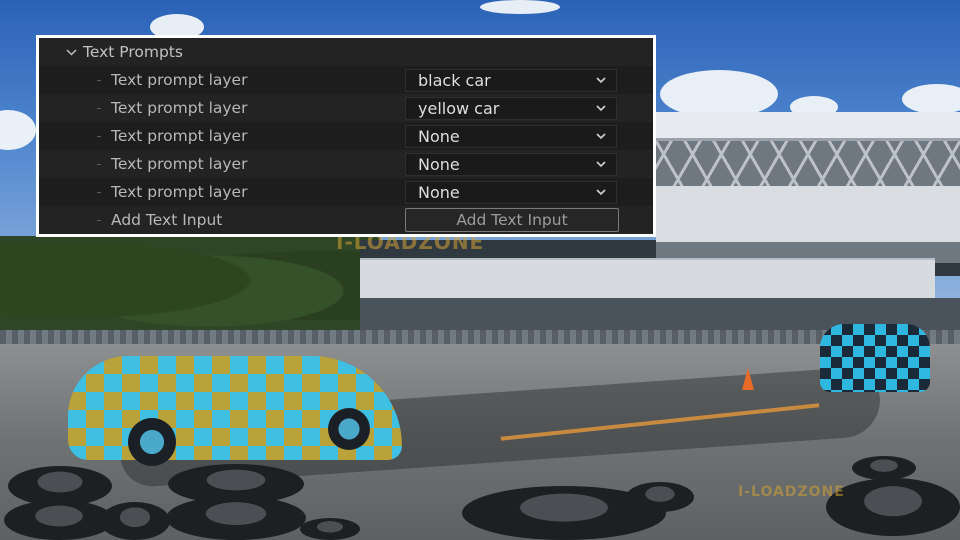 Image resolution: width=960 pixels, height=540 pixels. What do you see at coordinates (346, 108) in the screenshot?
I see `prompt-row: Text prompt layer yellow car` at bounding box center [346, 108].